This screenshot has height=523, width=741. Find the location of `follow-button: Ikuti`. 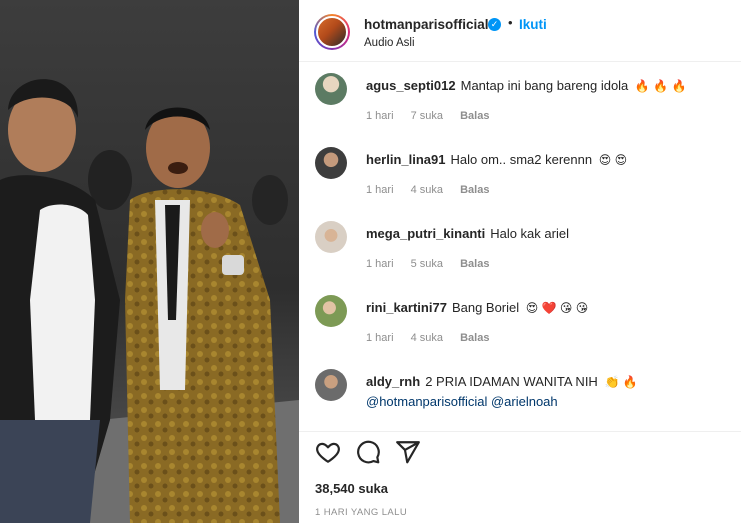

follow-button: Ikuti is located at coordinates (533, 24).